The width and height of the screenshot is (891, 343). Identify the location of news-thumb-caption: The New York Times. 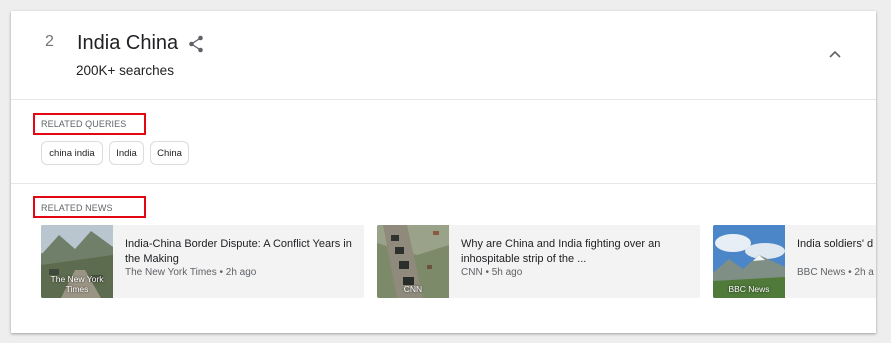
(77, 284).